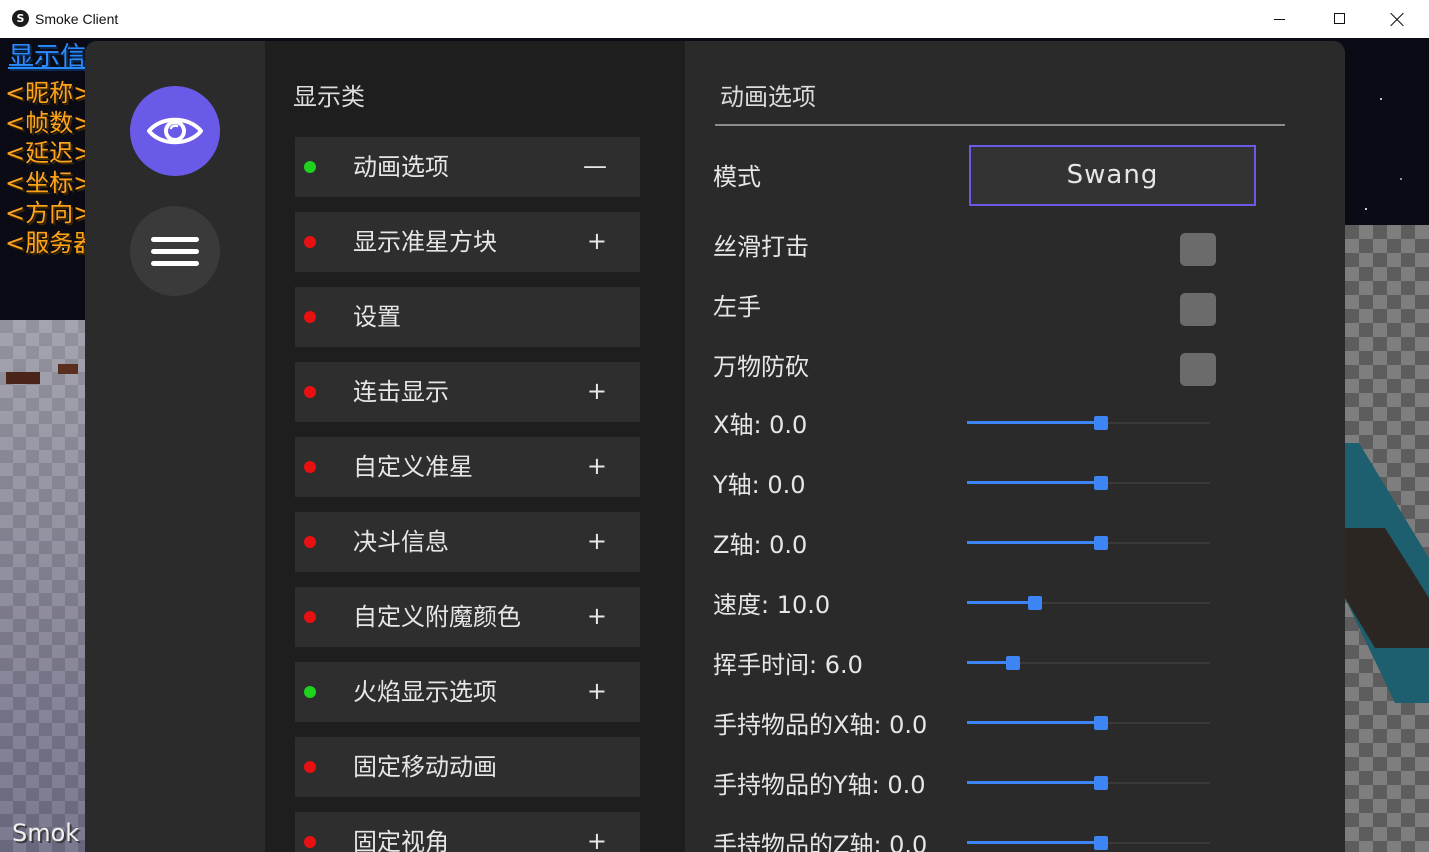 This screenshot has width=1429, height=852. I want to click on window-titlebar: S Smoke Client, so click(714, 19).